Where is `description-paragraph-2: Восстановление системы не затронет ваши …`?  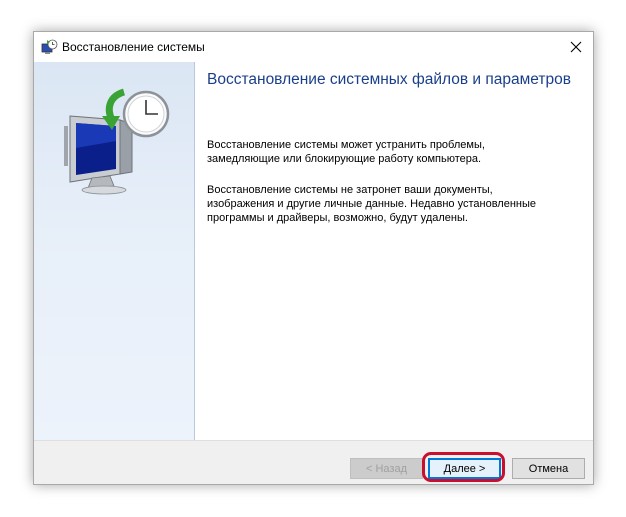
description-paragraph-2: Восстановление системы не затронет ваши … is located at coordinates (387, 204).